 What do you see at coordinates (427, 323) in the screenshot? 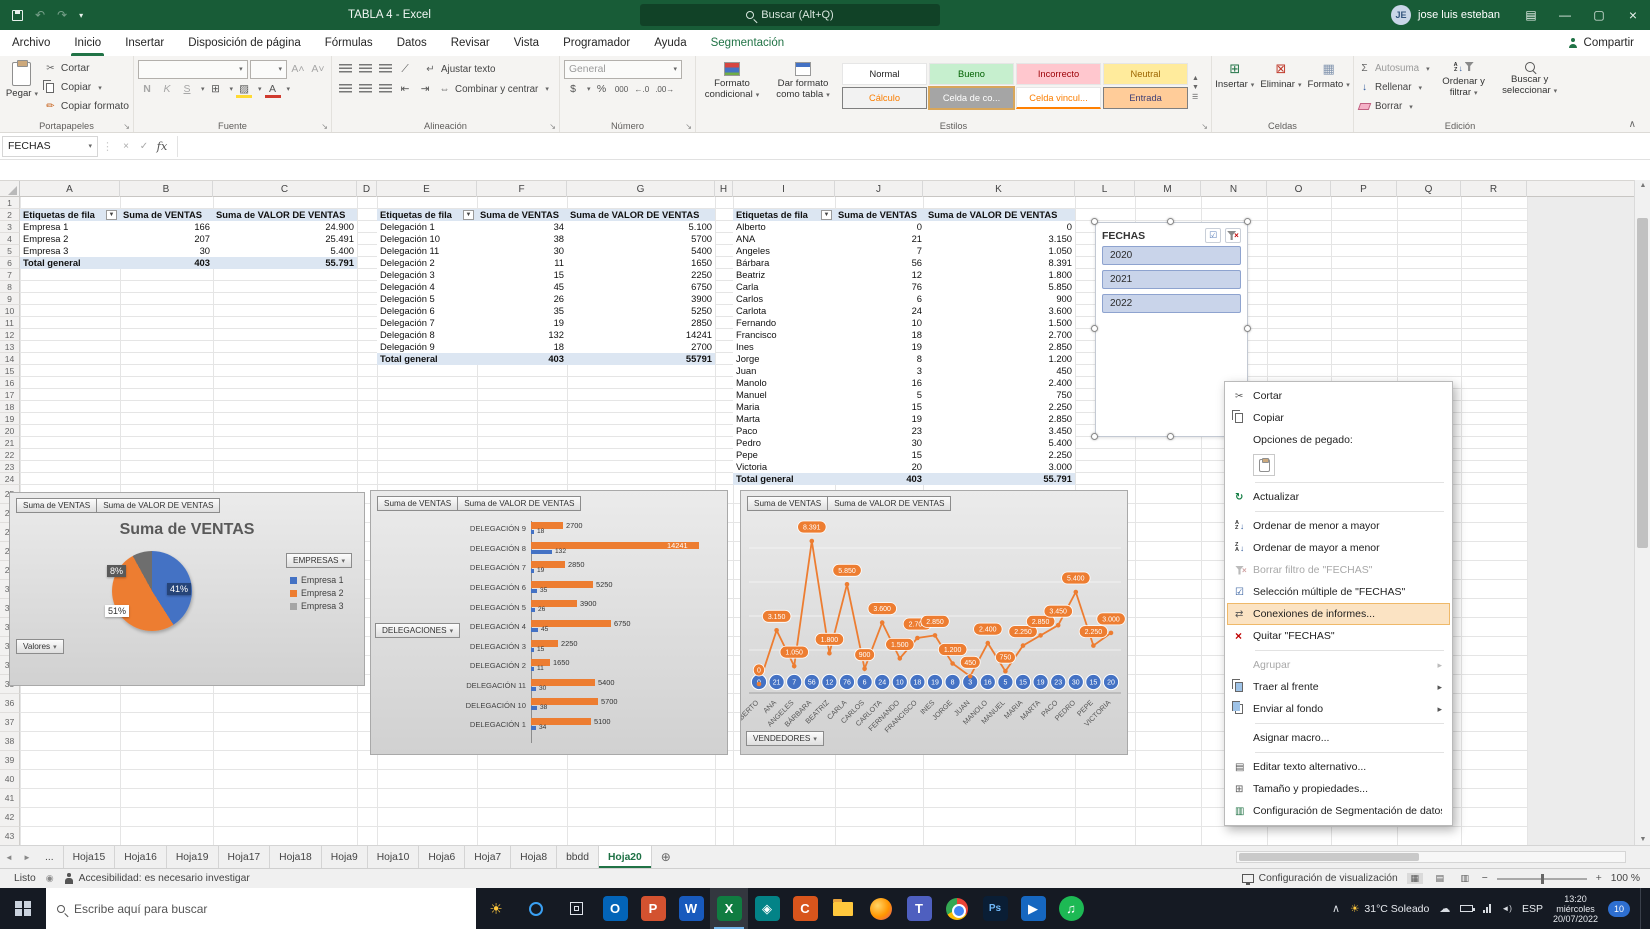
I see `pivot-cell: Delegación 7` at bounding box center [427, 323].